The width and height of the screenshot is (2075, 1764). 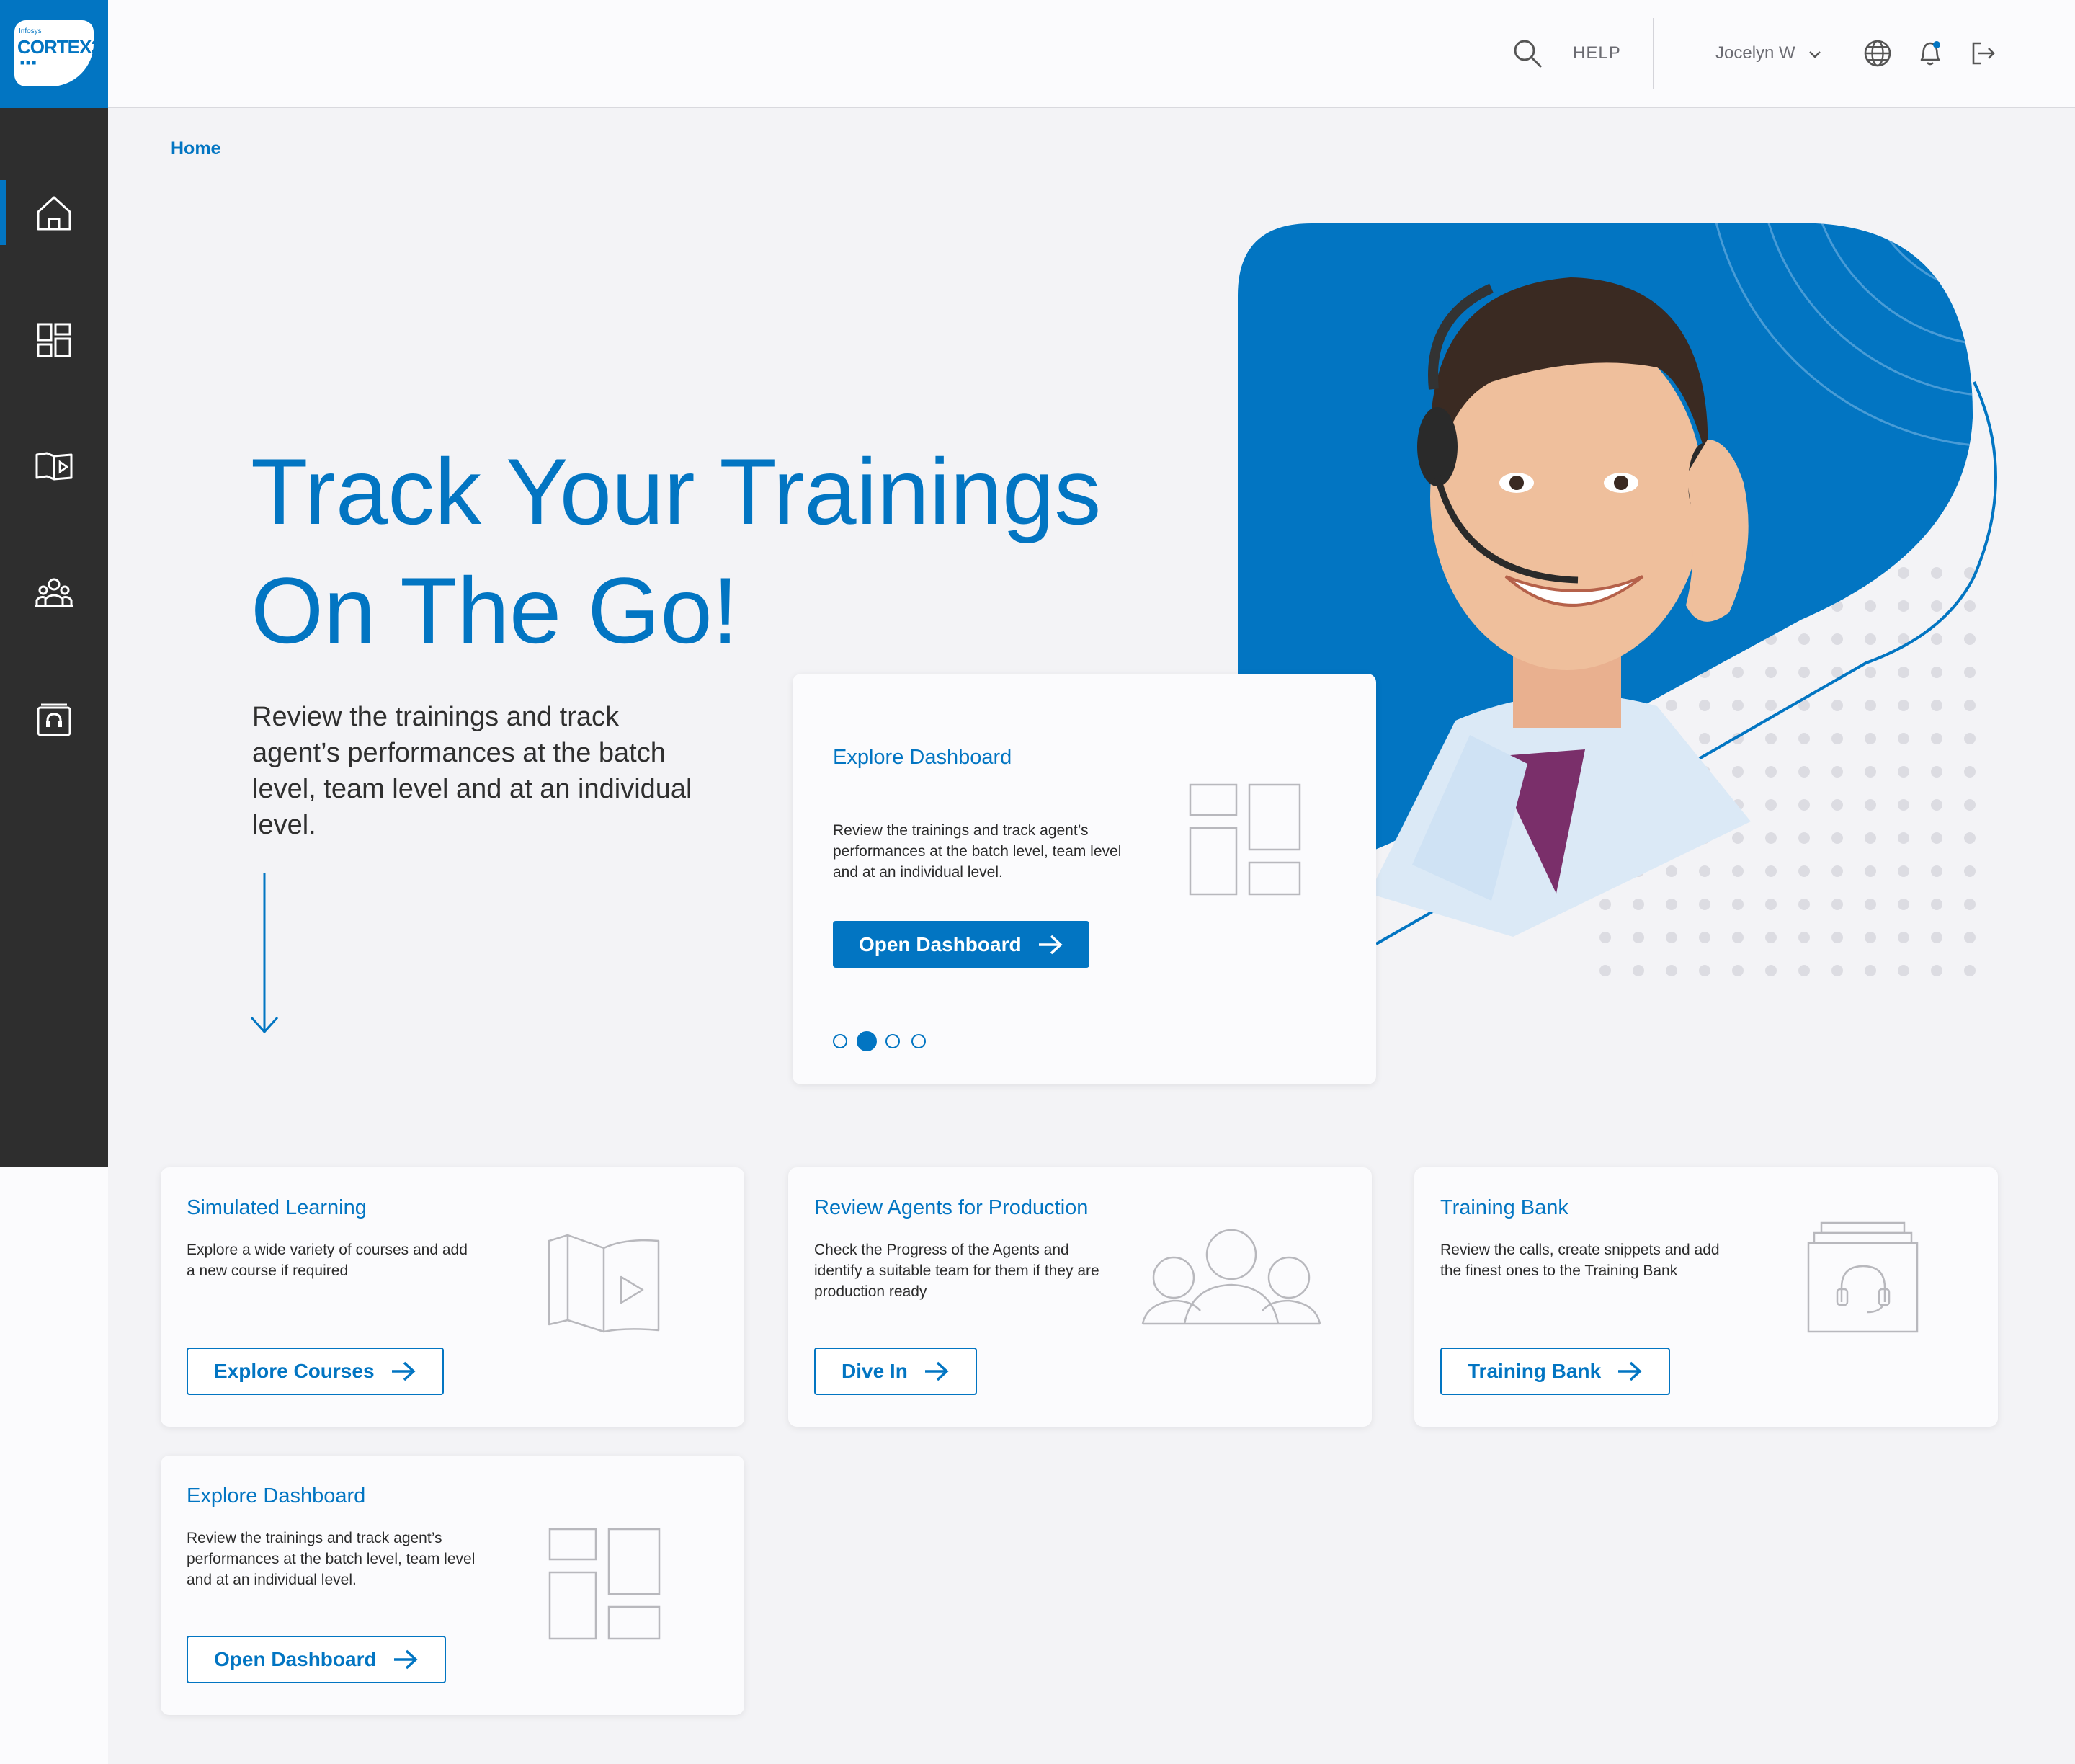 What do you see at coordinates (951, 1207) in the screenshot?
I see `card-title: Review Agents for Production` at bounding box center [951, 1207].